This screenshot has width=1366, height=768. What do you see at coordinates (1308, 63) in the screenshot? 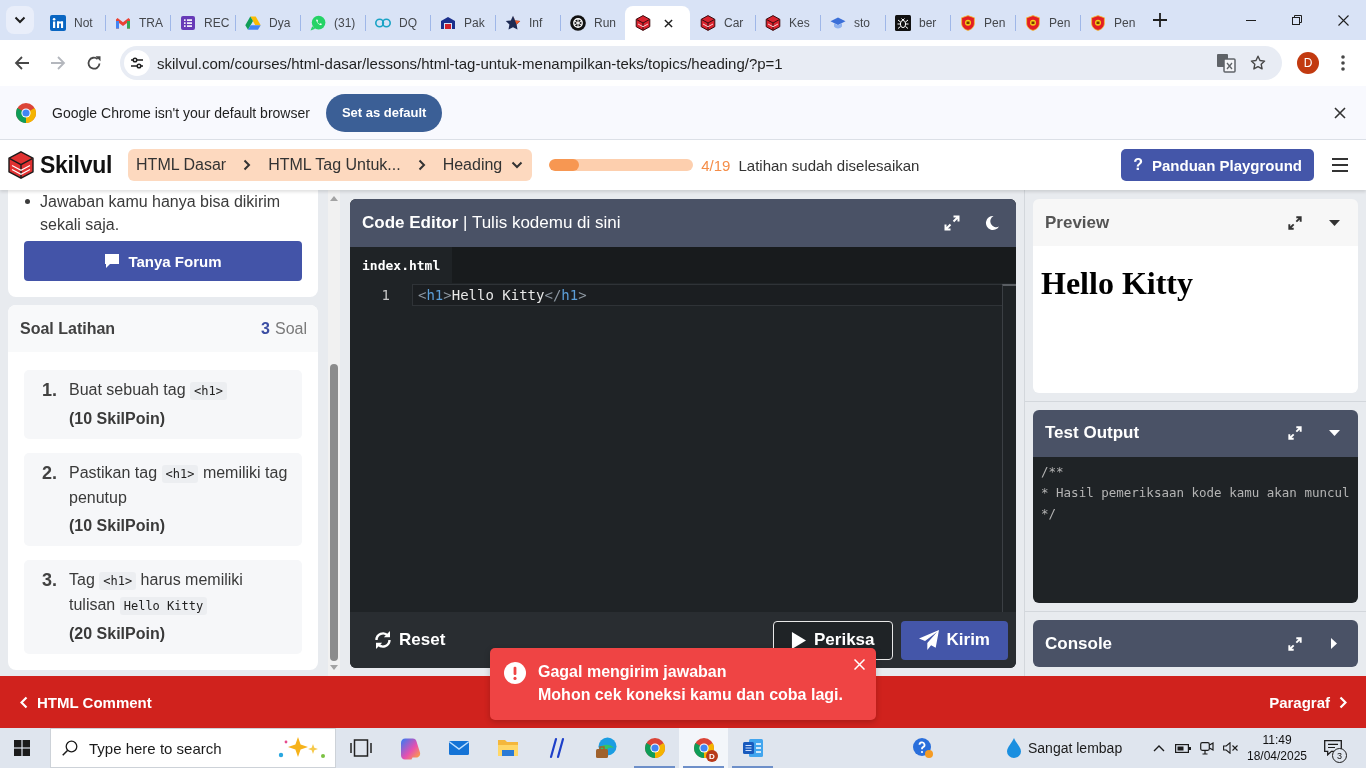
I see `profile-avatar: D` at bounding box center [1308, 63].